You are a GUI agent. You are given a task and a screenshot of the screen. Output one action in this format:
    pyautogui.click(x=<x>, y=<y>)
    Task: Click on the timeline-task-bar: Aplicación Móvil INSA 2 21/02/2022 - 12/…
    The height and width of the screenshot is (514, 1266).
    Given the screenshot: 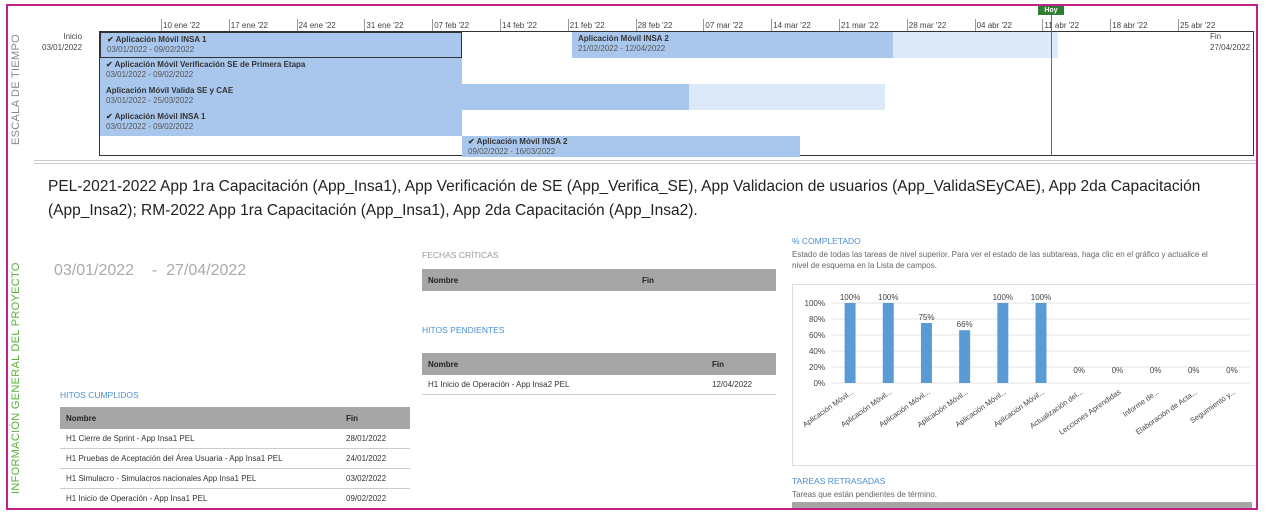 What is the action you would take?
    pyautogui.click(x=732, y=45)
    